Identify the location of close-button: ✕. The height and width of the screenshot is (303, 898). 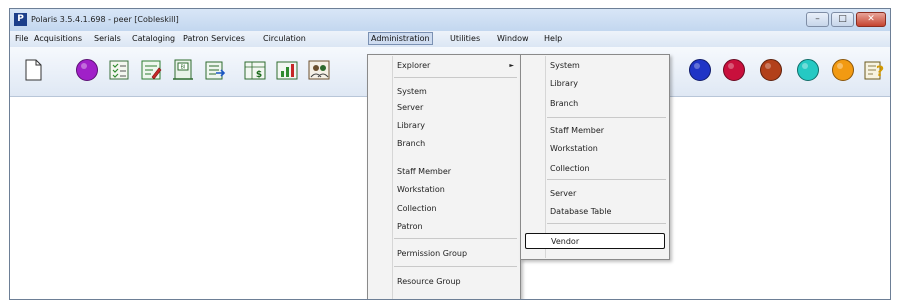
(871, 19).